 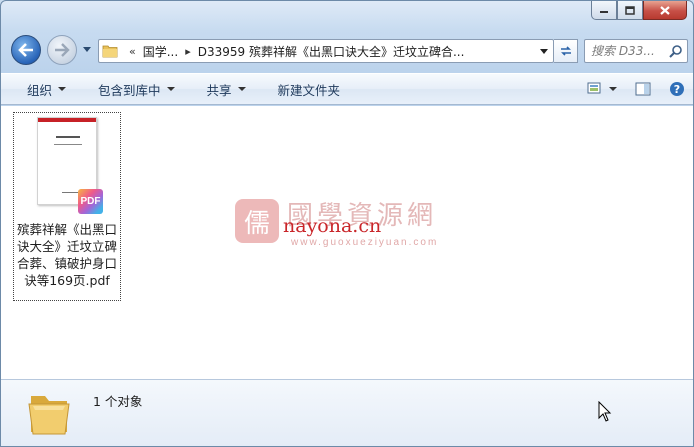 I want to click on back-button, so click(x=26, y=50).